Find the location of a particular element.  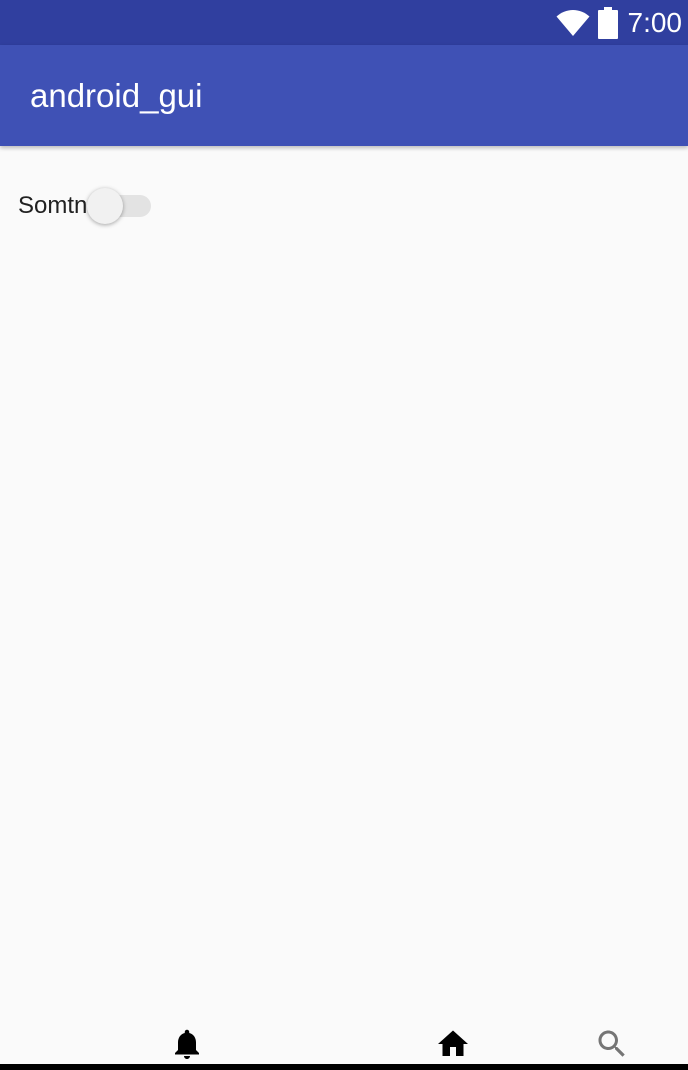

toggle-switch is located at coordinates (120, 206).